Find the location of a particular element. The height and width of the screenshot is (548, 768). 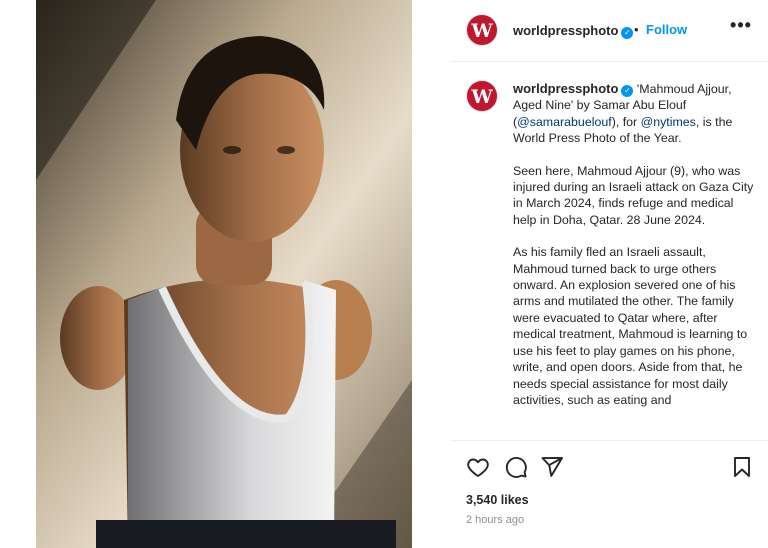

share-icon is located at coordinates (552, 467).